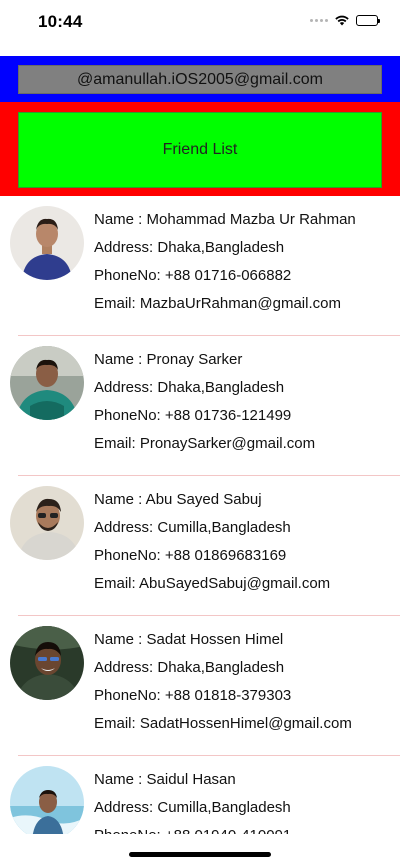 The height and width of the screenshot is (865, 400). I want to click on friend-phone: PhoneNo: +88 01818-379303, so click(193, 695).